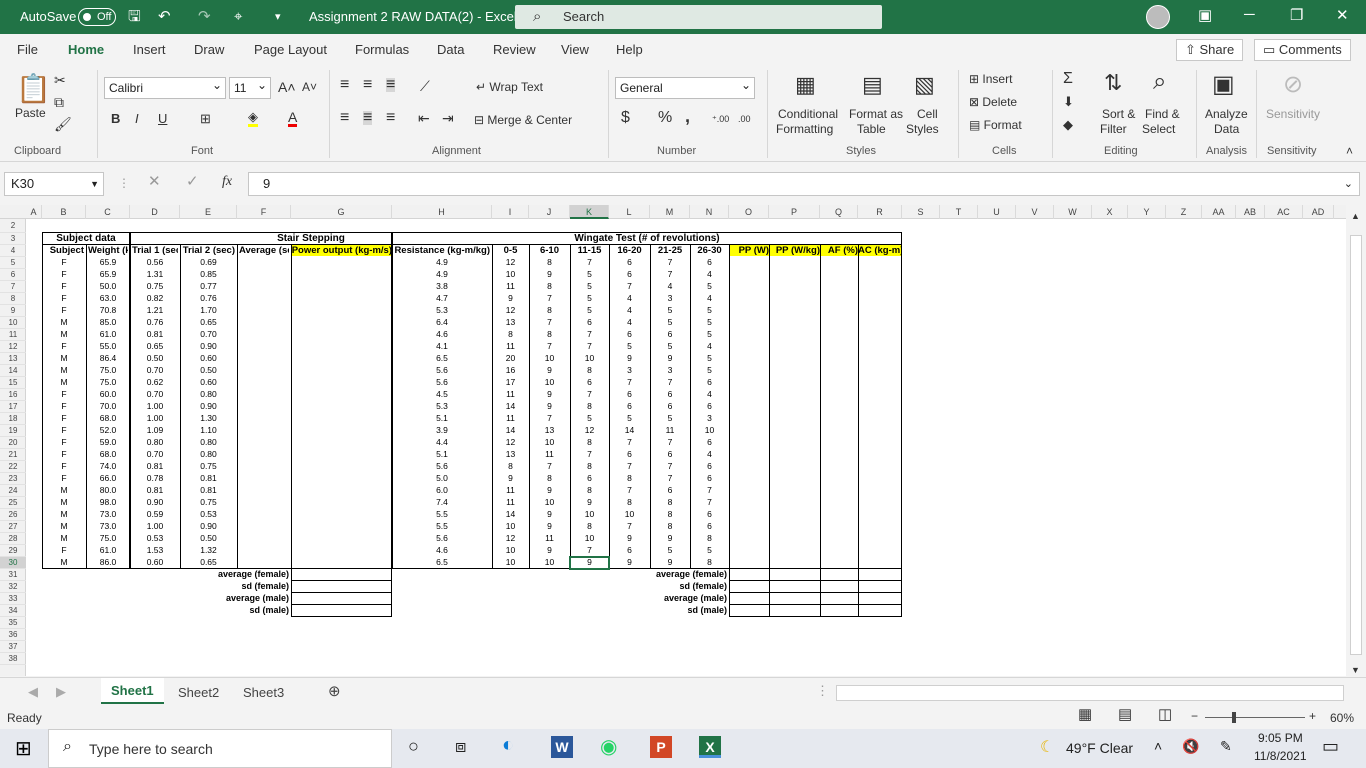  Describe the element at coordinates (334, 691) in the screenshot. I see `add-sheet-icon: ⊕` at that location.